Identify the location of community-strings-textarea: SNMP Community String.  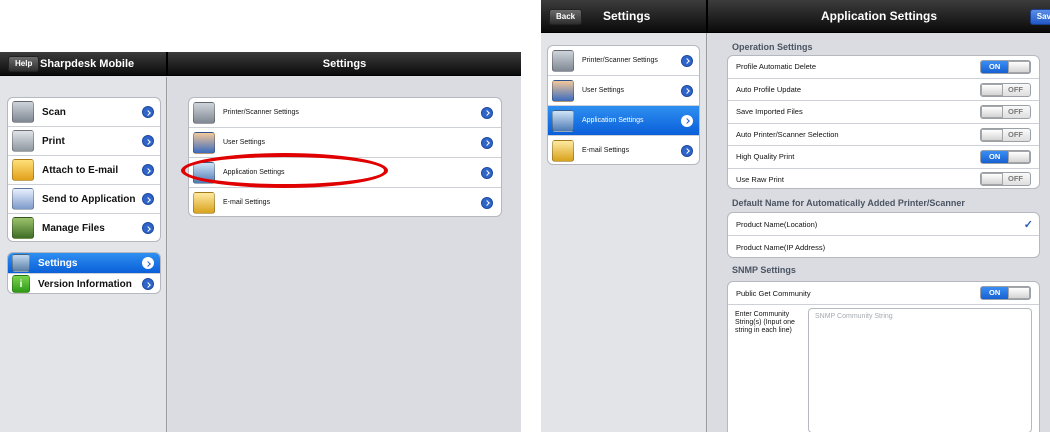
(920, 370).